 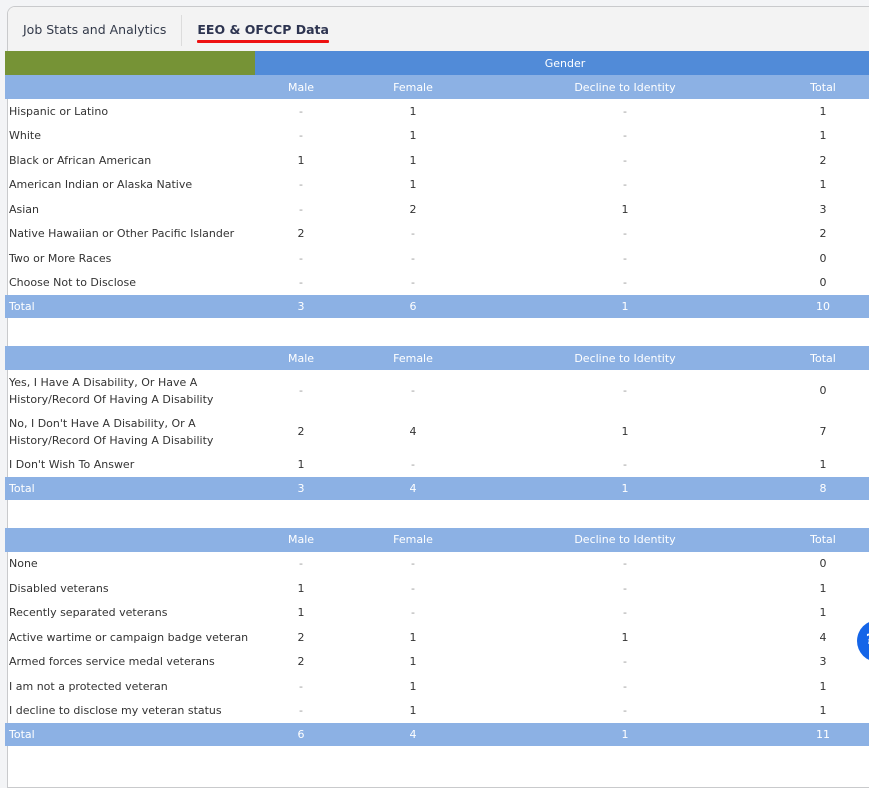 I want to click on row-label: Armed forces service medal veterans, so click(x=112, y=662).